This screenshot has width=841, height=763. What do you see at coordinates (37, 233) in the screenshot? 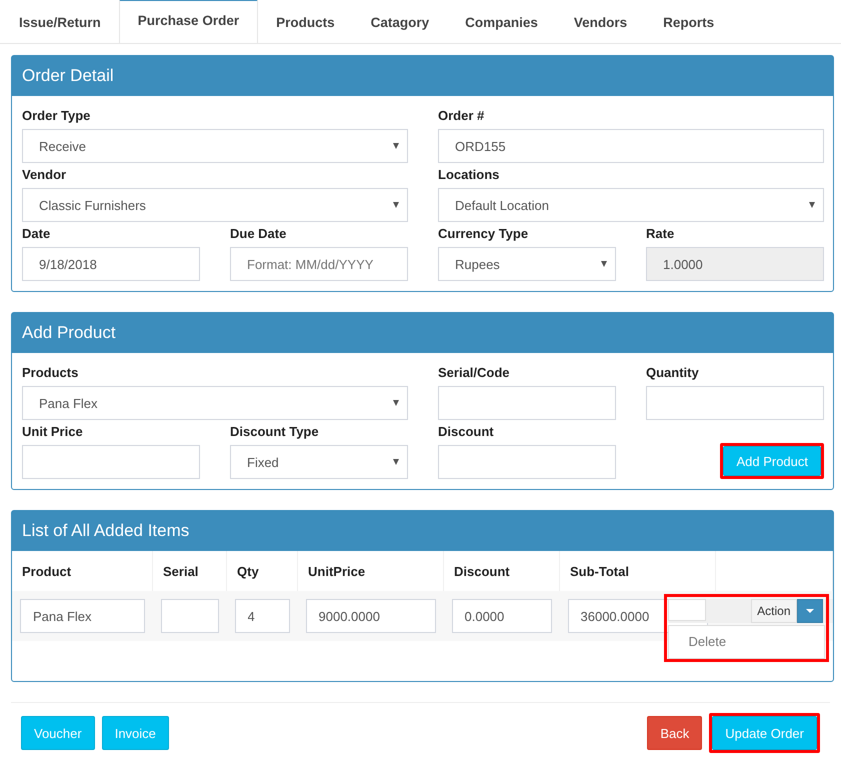
I see `field-label: Date` at bounding box center [37, 233].